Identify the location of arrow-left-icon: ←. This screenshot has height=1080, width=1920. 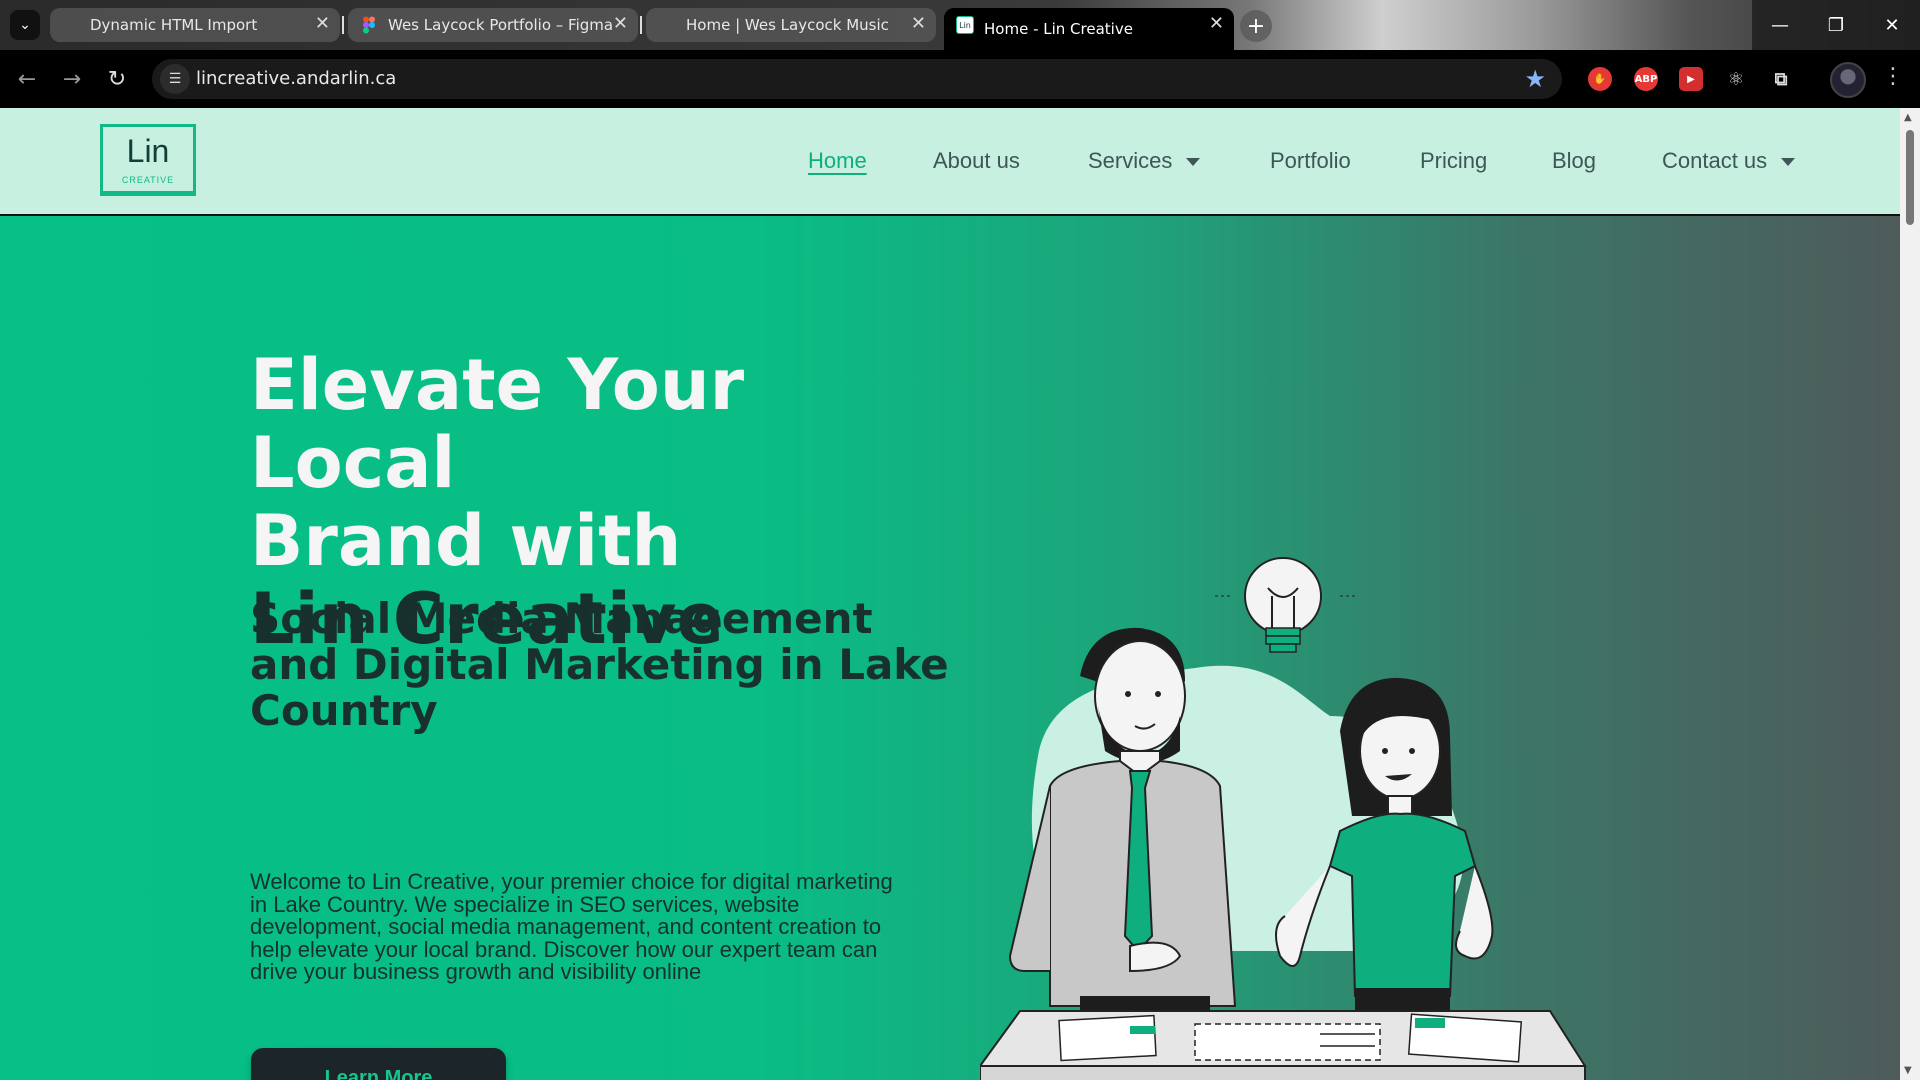
(27, 79).